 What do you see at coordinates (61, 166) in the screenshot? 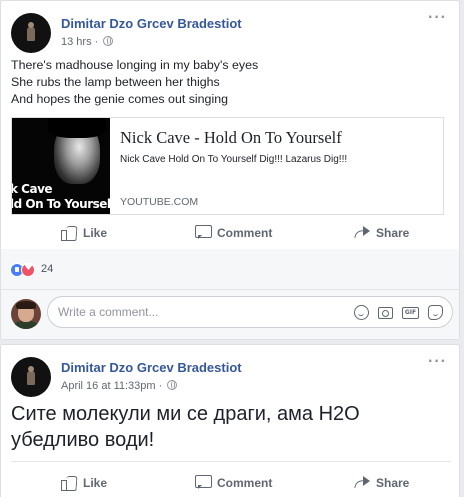
I see `video-thumbnail: k Cave ld On To Yourself` at bounding box center [61, 166].